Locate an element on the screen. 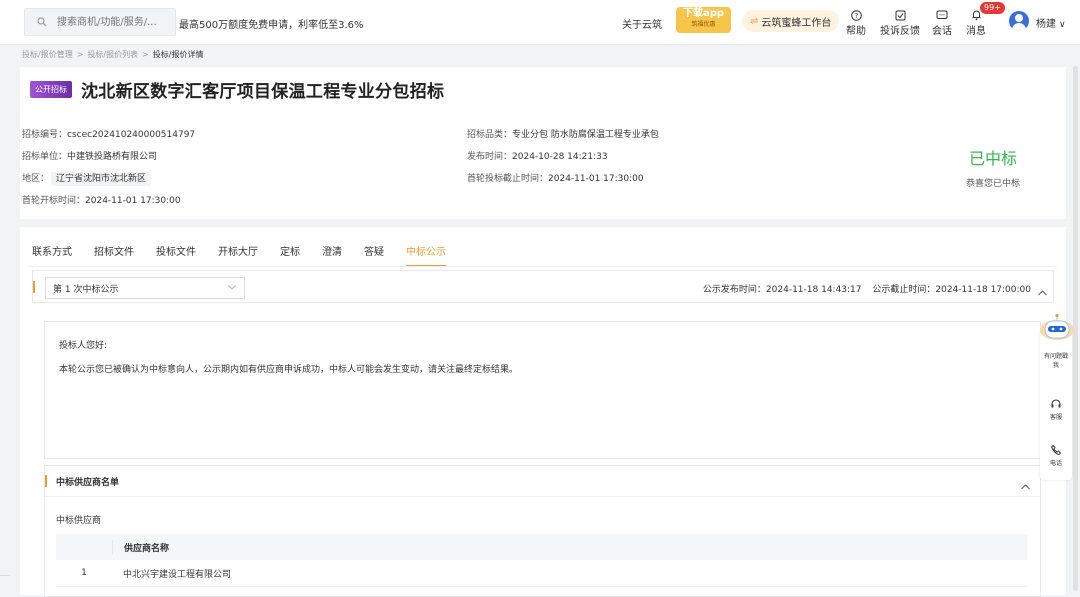  tender-category: 招标品类：专业分包 防水防腐保温工程专业承包 is located at coordinates (563, 133).